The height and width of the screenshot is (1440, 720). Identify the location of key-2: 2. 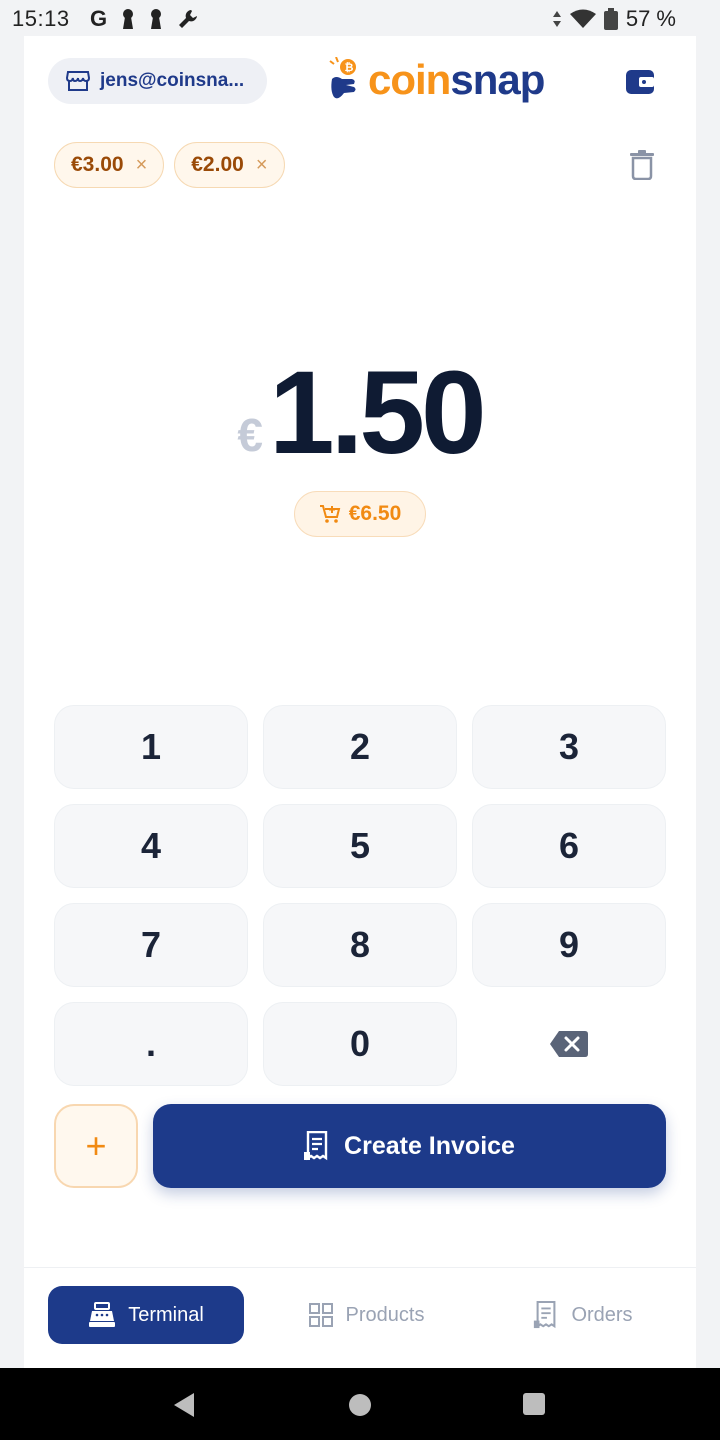
(360, 747).